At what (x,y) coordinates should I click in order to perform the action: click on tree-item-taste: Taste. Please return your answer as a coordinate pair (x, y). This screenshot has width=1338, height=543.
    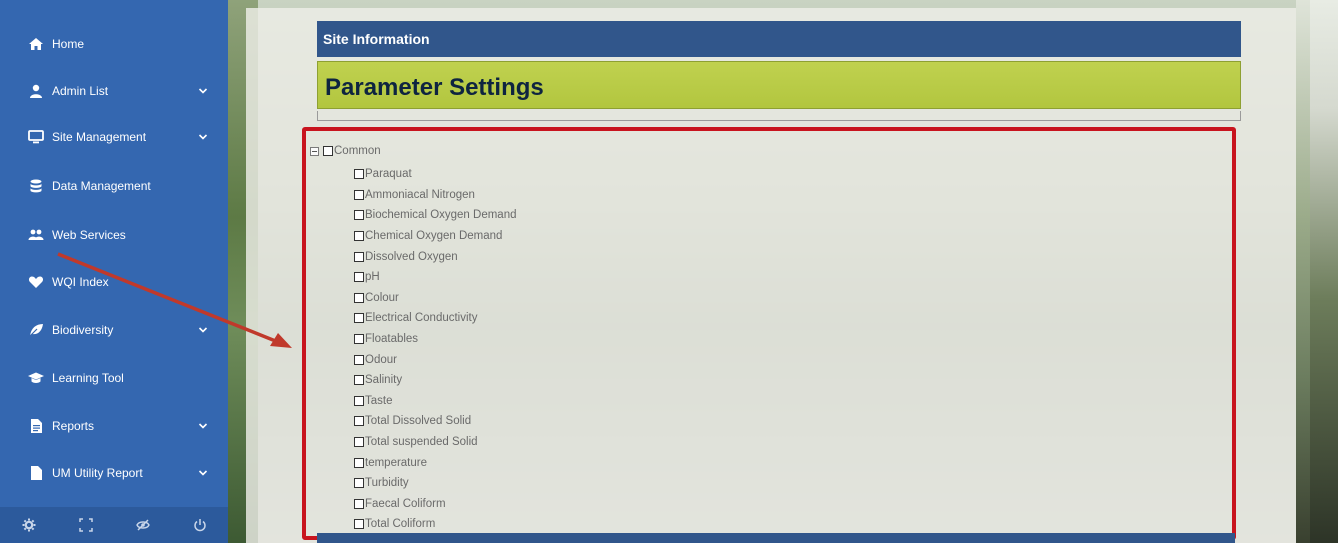
    Looking at the image, I should click on (435, 401).